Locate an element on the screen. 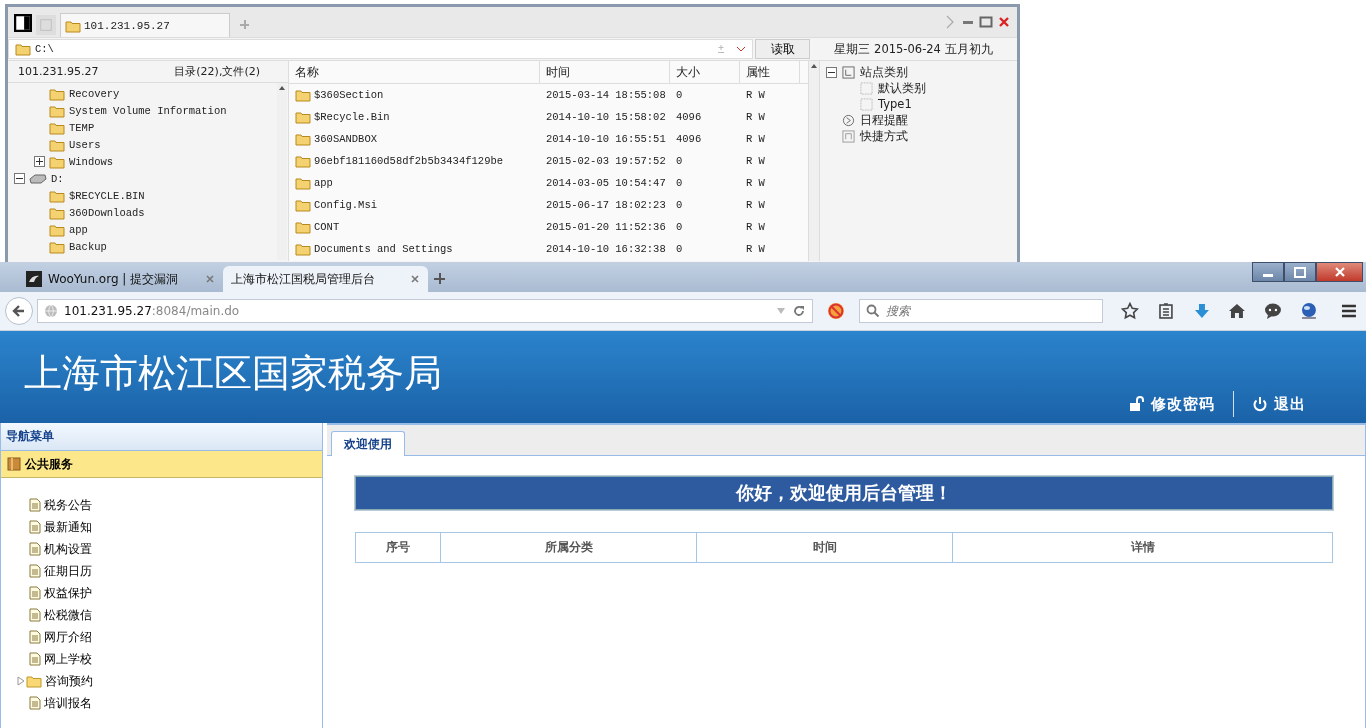 This screenshot has width=1366, height=728. menu-item: 机构设置 is located at coordinates (68, 549).